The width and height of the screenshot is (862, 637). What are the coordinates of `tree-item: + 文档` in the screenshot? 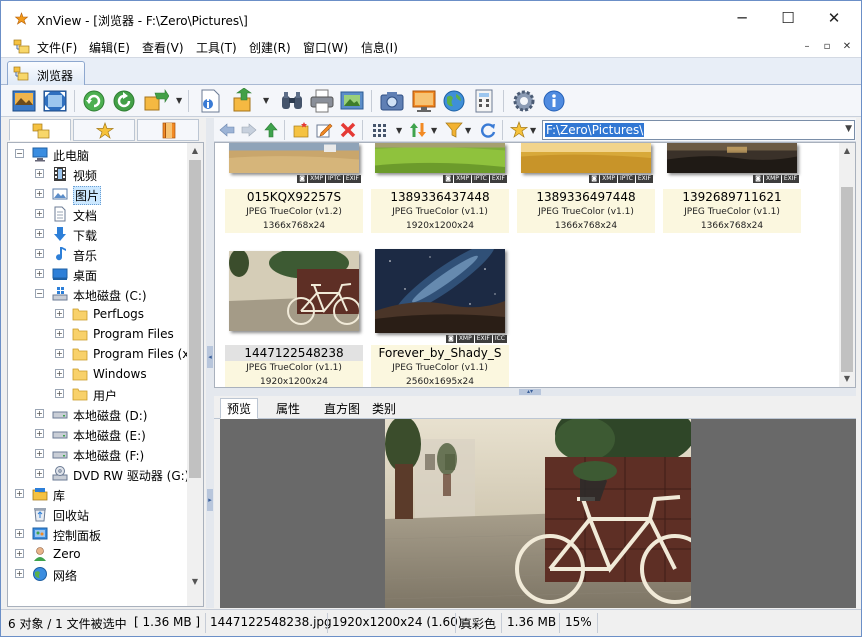 It's located at (98, 214).